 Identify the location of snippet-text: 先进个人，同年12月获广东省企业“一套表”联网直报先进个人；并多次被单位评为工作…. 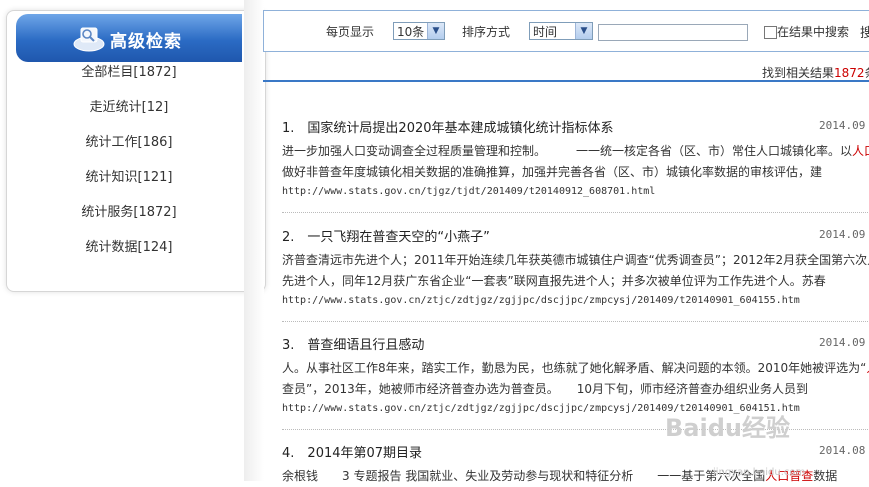
(554, 281).